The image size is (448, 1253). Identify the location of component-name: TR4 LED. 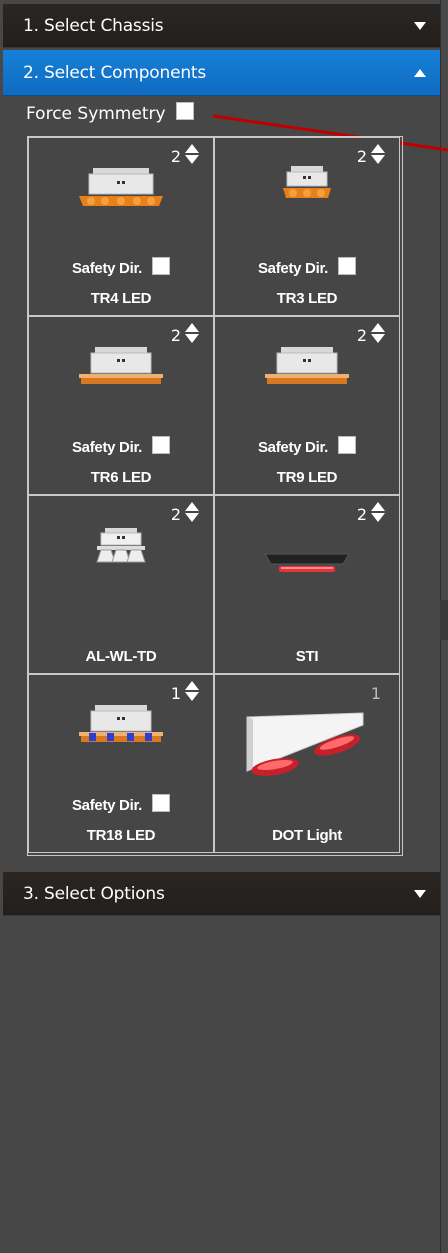
(121, 298).